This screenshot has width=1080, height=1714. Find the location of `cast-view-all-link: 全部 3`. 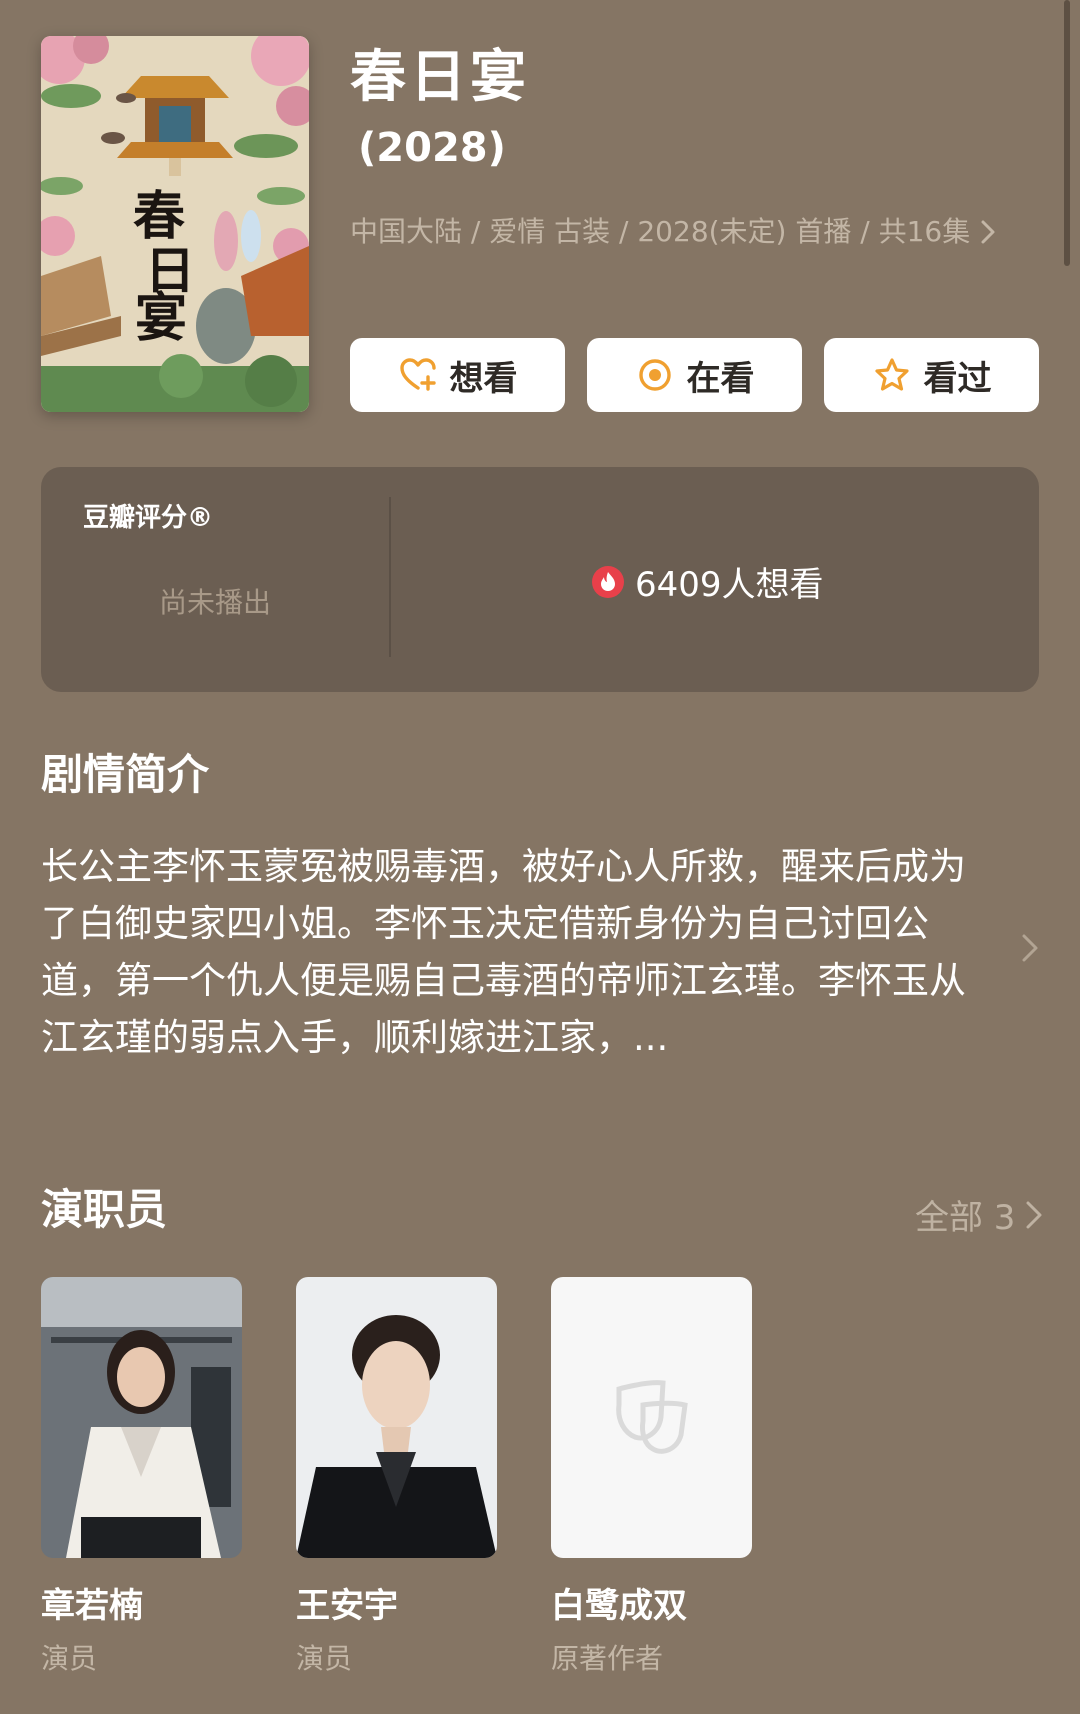

cast-view-all-link: 全部 3 is located at coordinates (979, 1214).